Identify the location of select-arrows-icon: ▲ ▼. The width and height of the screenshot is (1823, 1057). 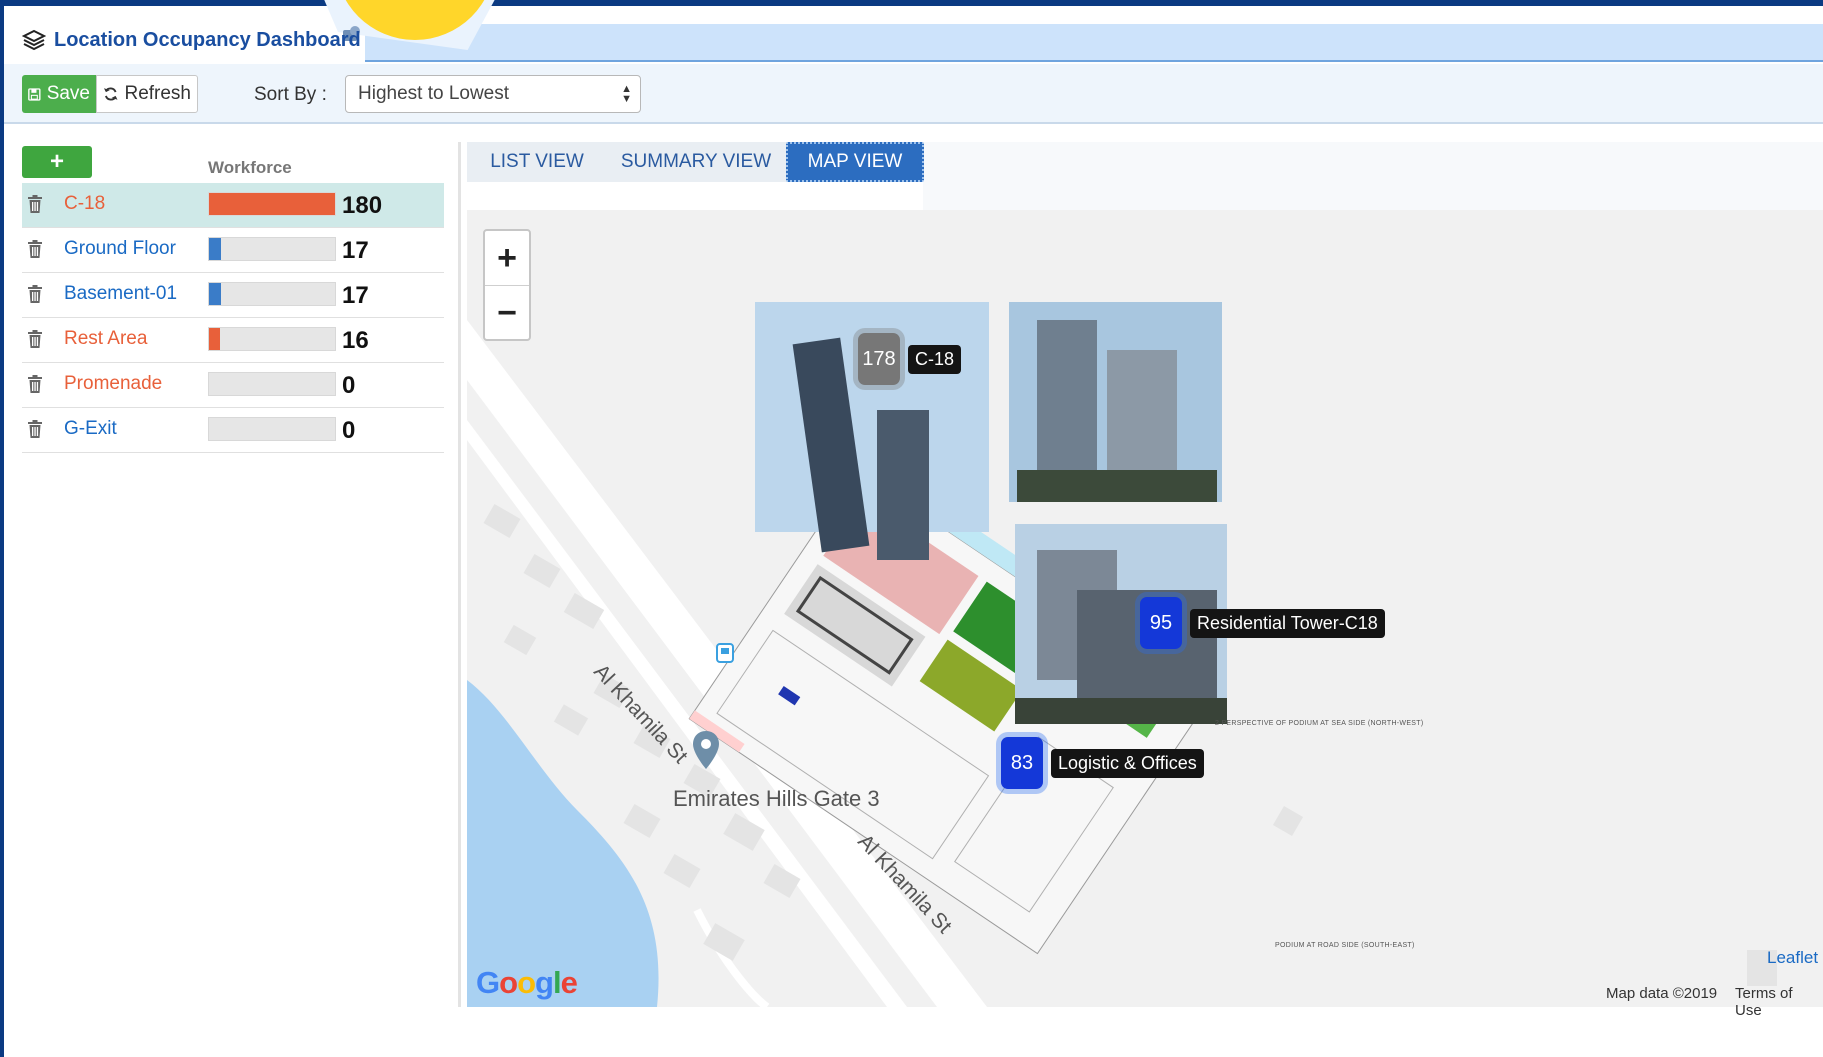
(626, 94).